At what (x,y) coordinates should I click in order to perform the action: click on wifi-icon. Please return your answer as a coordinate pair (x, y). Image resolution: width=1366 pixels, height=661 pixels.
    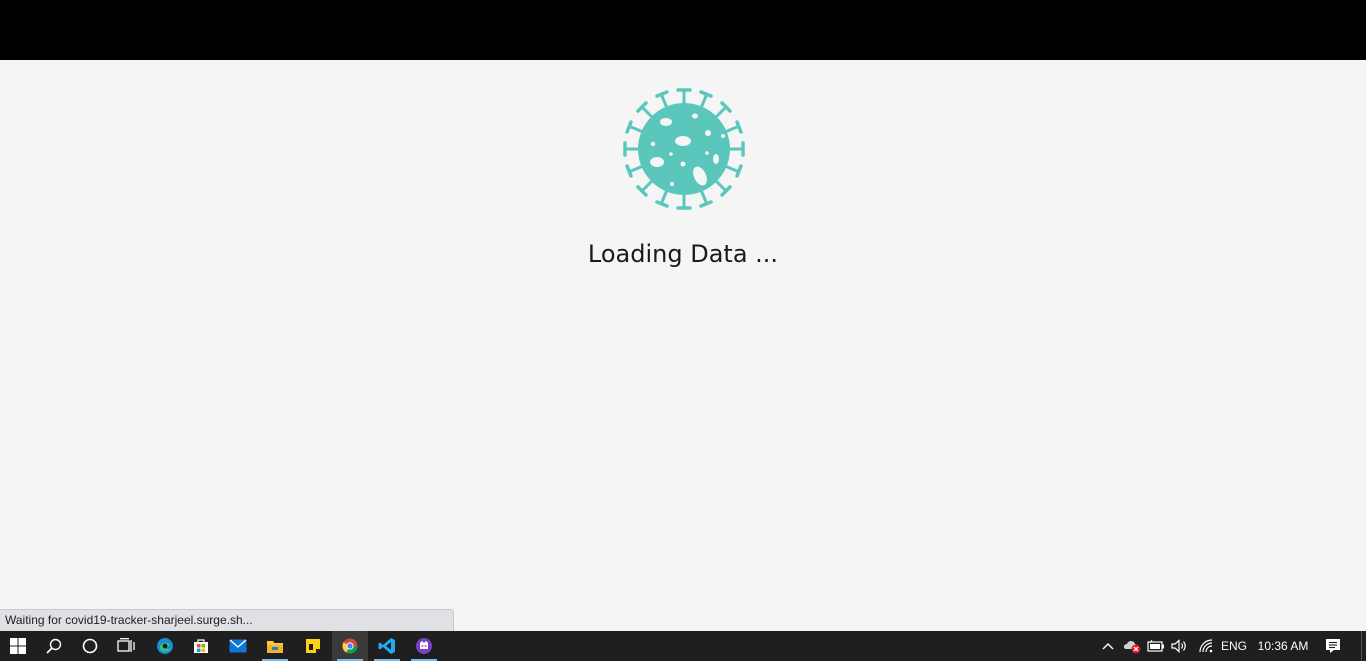
    Looking at the image, I should click on (1206, 646).